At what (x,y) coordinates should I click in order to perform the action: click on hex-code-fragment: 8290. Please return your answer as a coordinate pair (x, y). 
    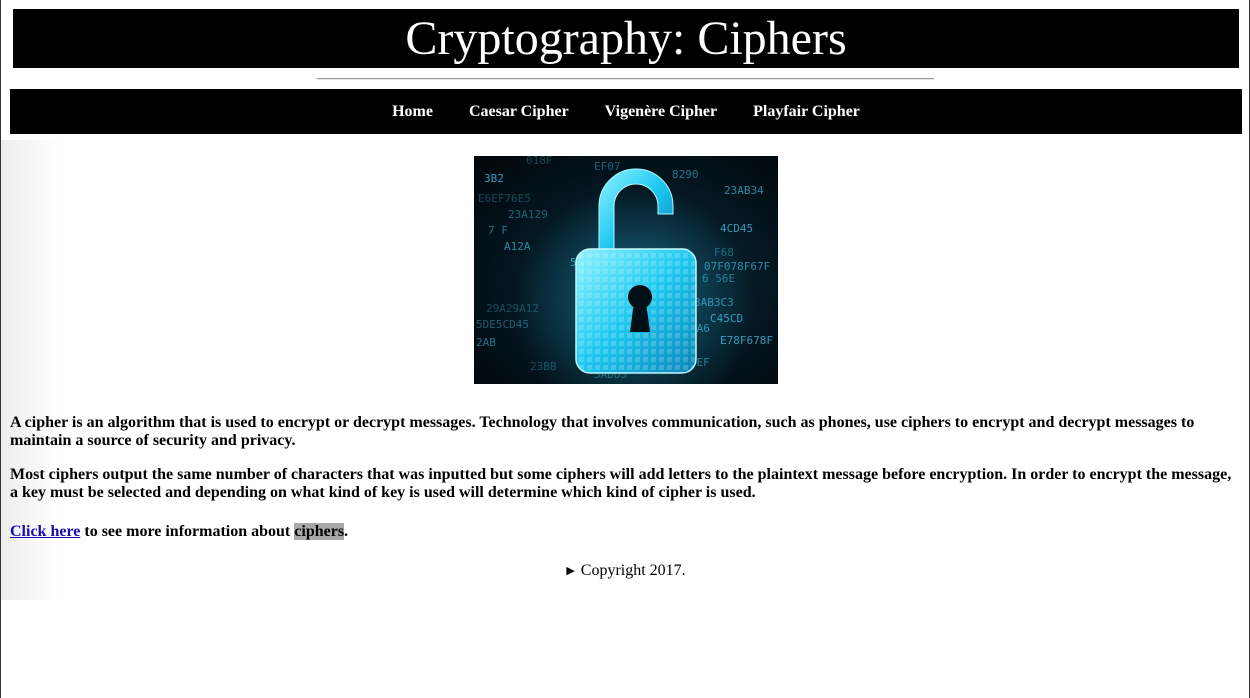
    Looking at the image, I should click on (685, 174).